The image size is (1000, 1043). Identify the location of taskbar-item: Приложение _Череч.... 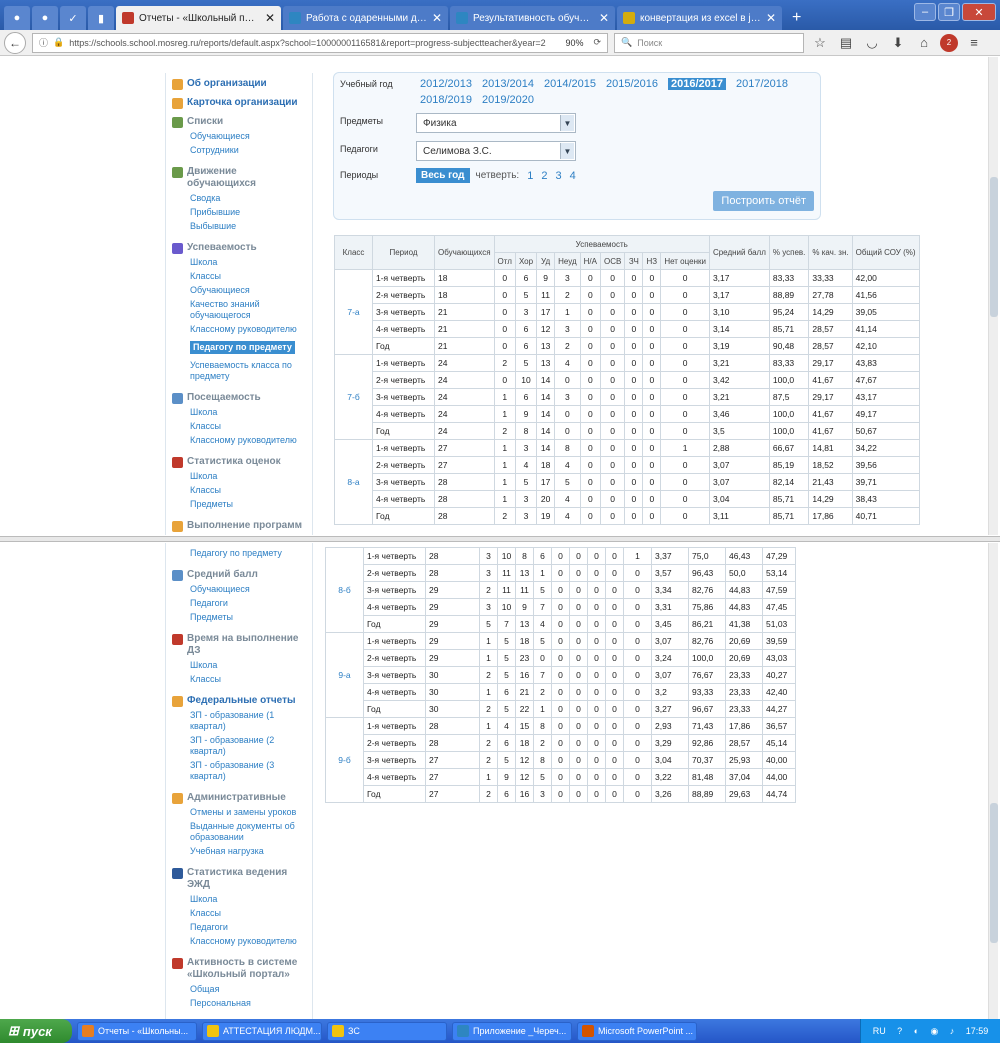
(512, 1031).